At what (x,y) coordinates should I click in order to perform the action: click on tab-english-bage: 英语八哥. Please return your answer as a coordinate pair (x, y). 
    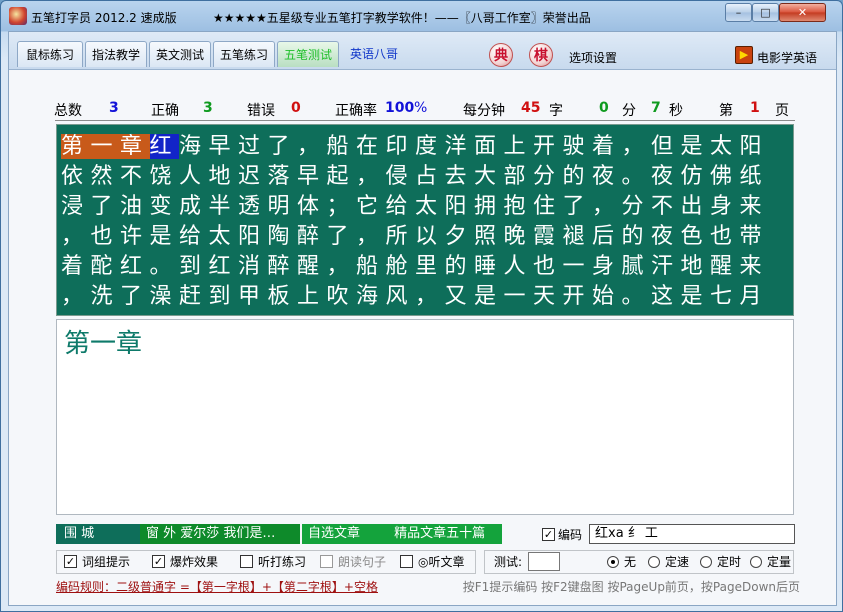
    Looking at the image, I should click on (374, 54).